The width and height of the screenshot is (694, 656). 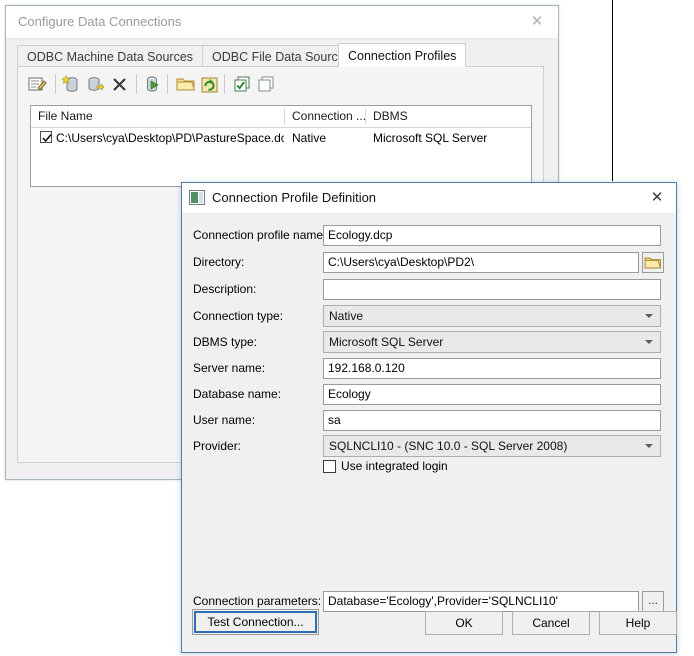 What do you see at coordinates (386, 342) in the screenshot?
I see `dbms-type-value: Microsoft SQL Server` at bounding box center [386, 342].